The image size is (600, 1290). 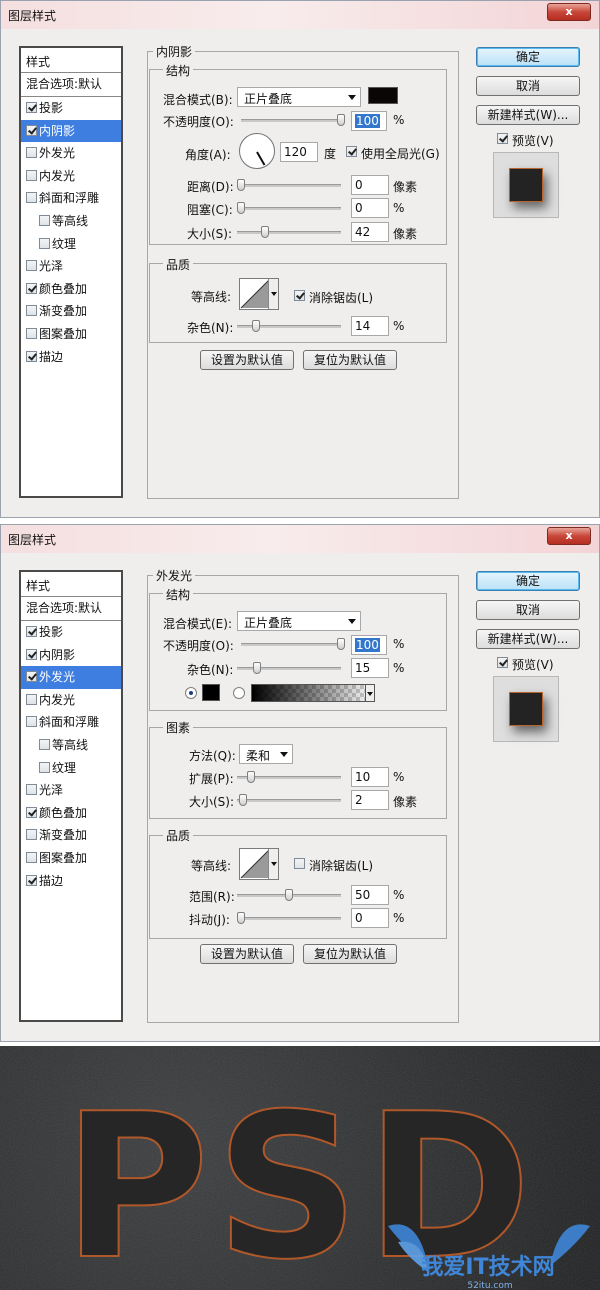 I want to click on reset-default-button: 复位为默认值, so click(x=350, y=360).